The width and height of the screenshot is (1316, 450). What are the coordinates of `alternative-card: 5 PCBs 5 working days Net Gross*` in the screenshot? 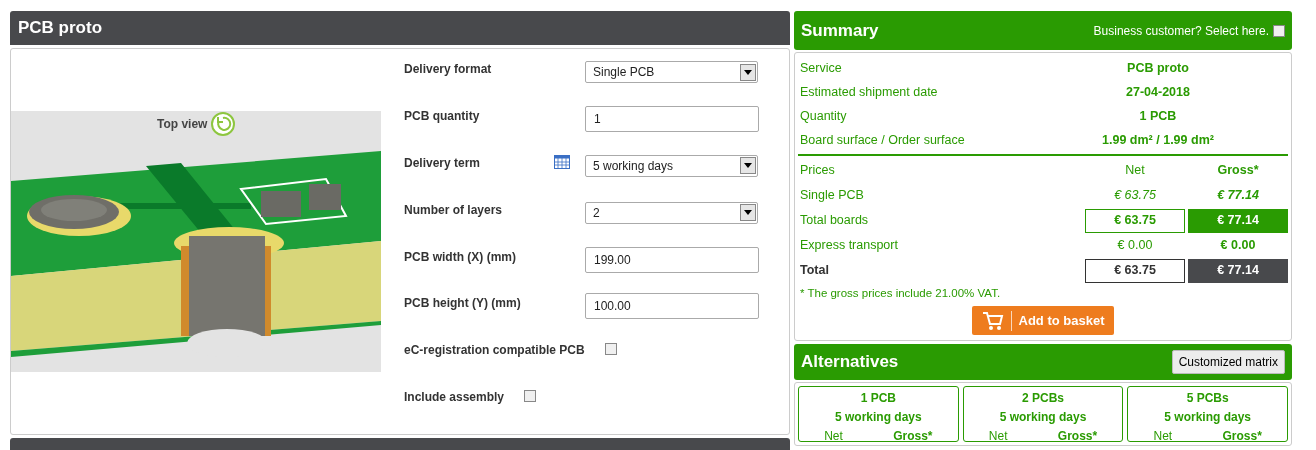 It's located at (1207, 414).